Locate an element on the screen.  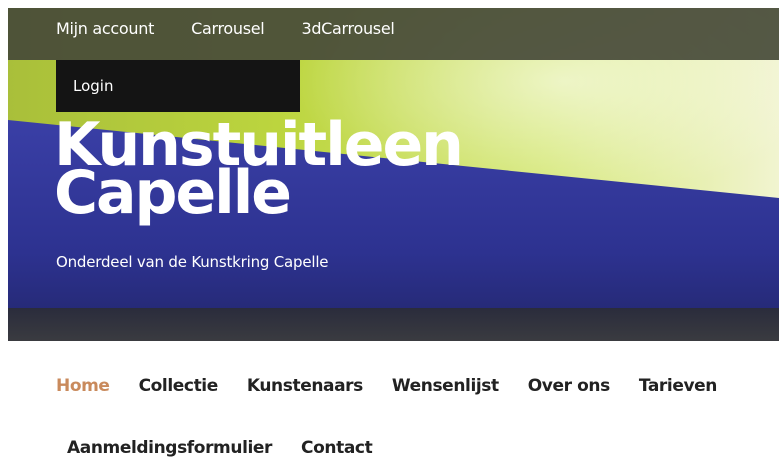
nav-item-contact: Contact is located at coordinates (337, 448).